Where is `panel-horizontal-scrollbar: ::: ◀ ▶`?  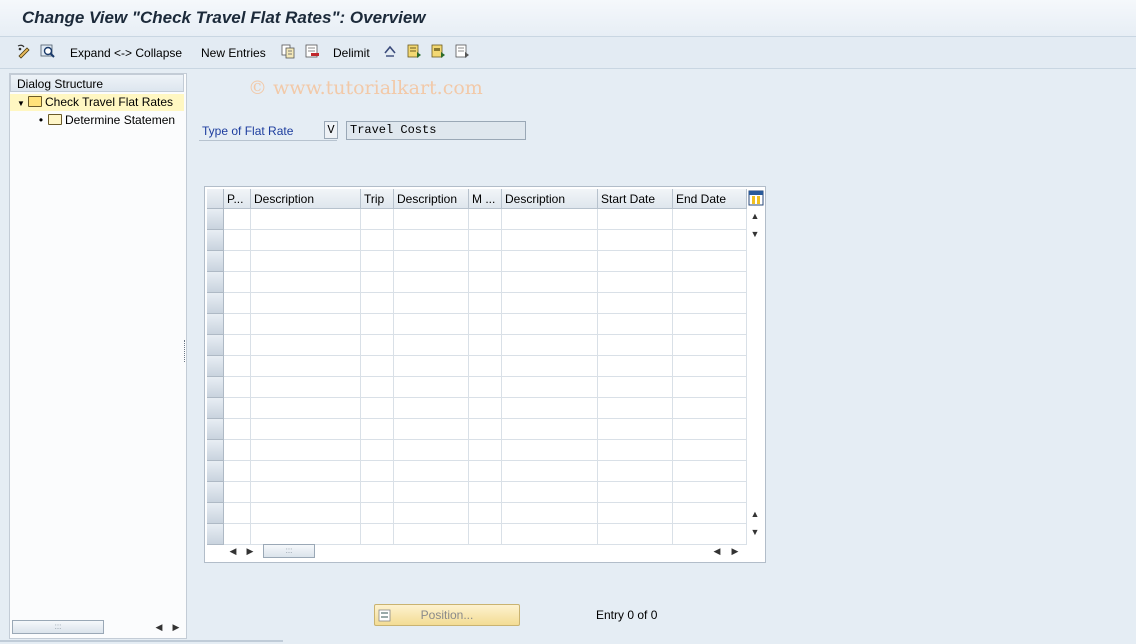 panel-horizontal-scrollbar: ::: ◀ ▶ is located at coordinates (98, 627).